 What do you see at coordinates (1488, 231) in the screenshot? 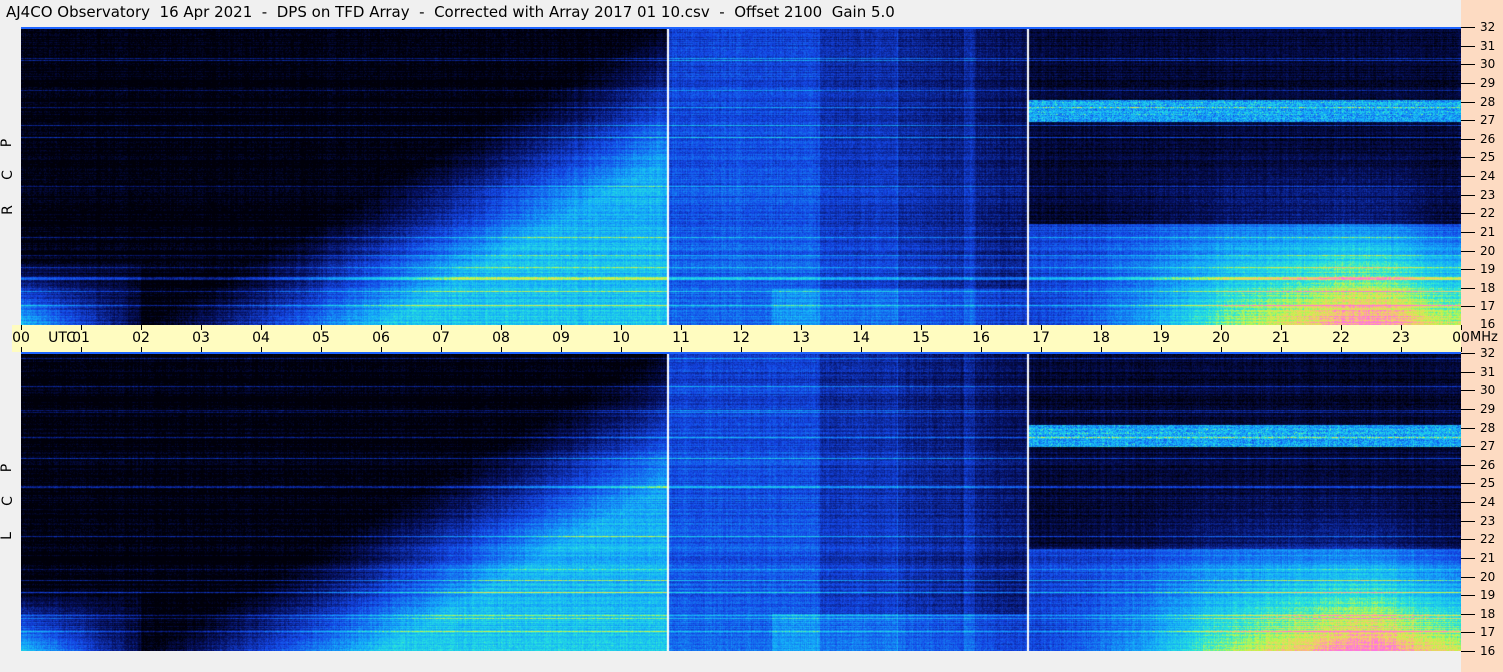
I see `freq-tick-label: 21` at bounding box center [1488, 231].